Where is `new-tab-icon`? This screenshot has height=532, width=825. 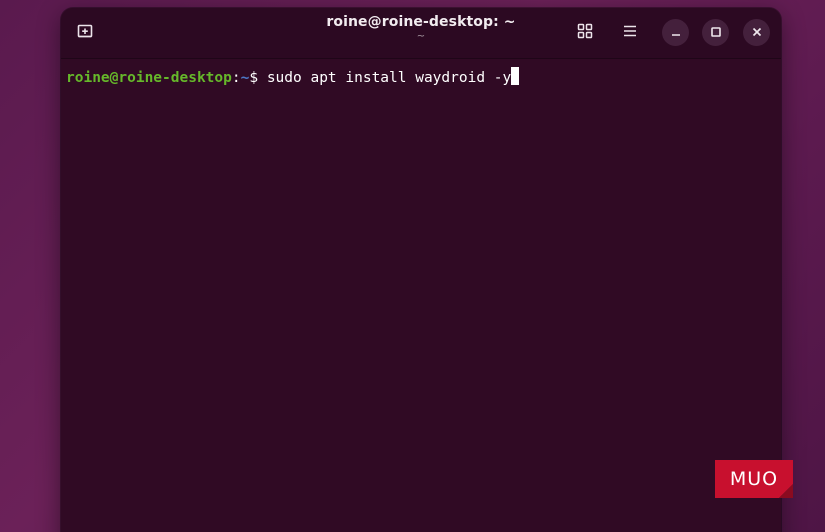 new-tab-icon is located at coordinates (85, 33).